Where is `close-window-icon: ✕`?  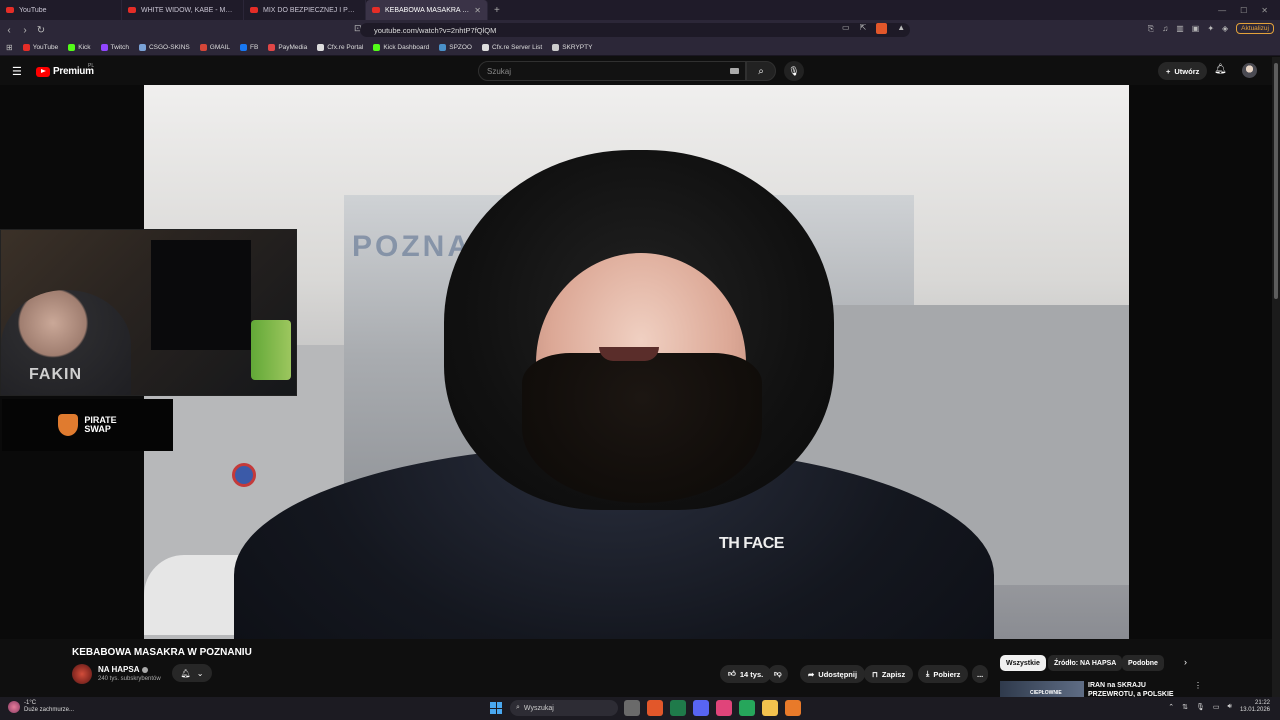 close-window-icon: ✕ is located at coordinates (1264, 10).